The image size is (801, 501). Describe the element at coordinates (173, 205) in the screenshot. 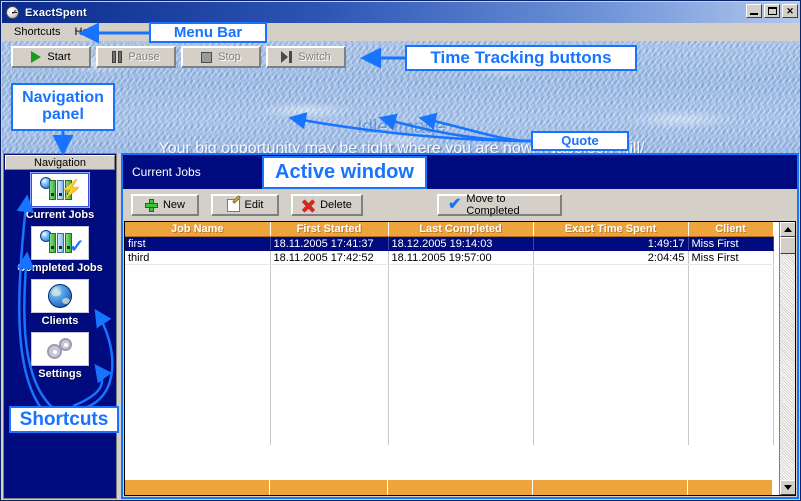

I see `new-button-label: New` at that location.